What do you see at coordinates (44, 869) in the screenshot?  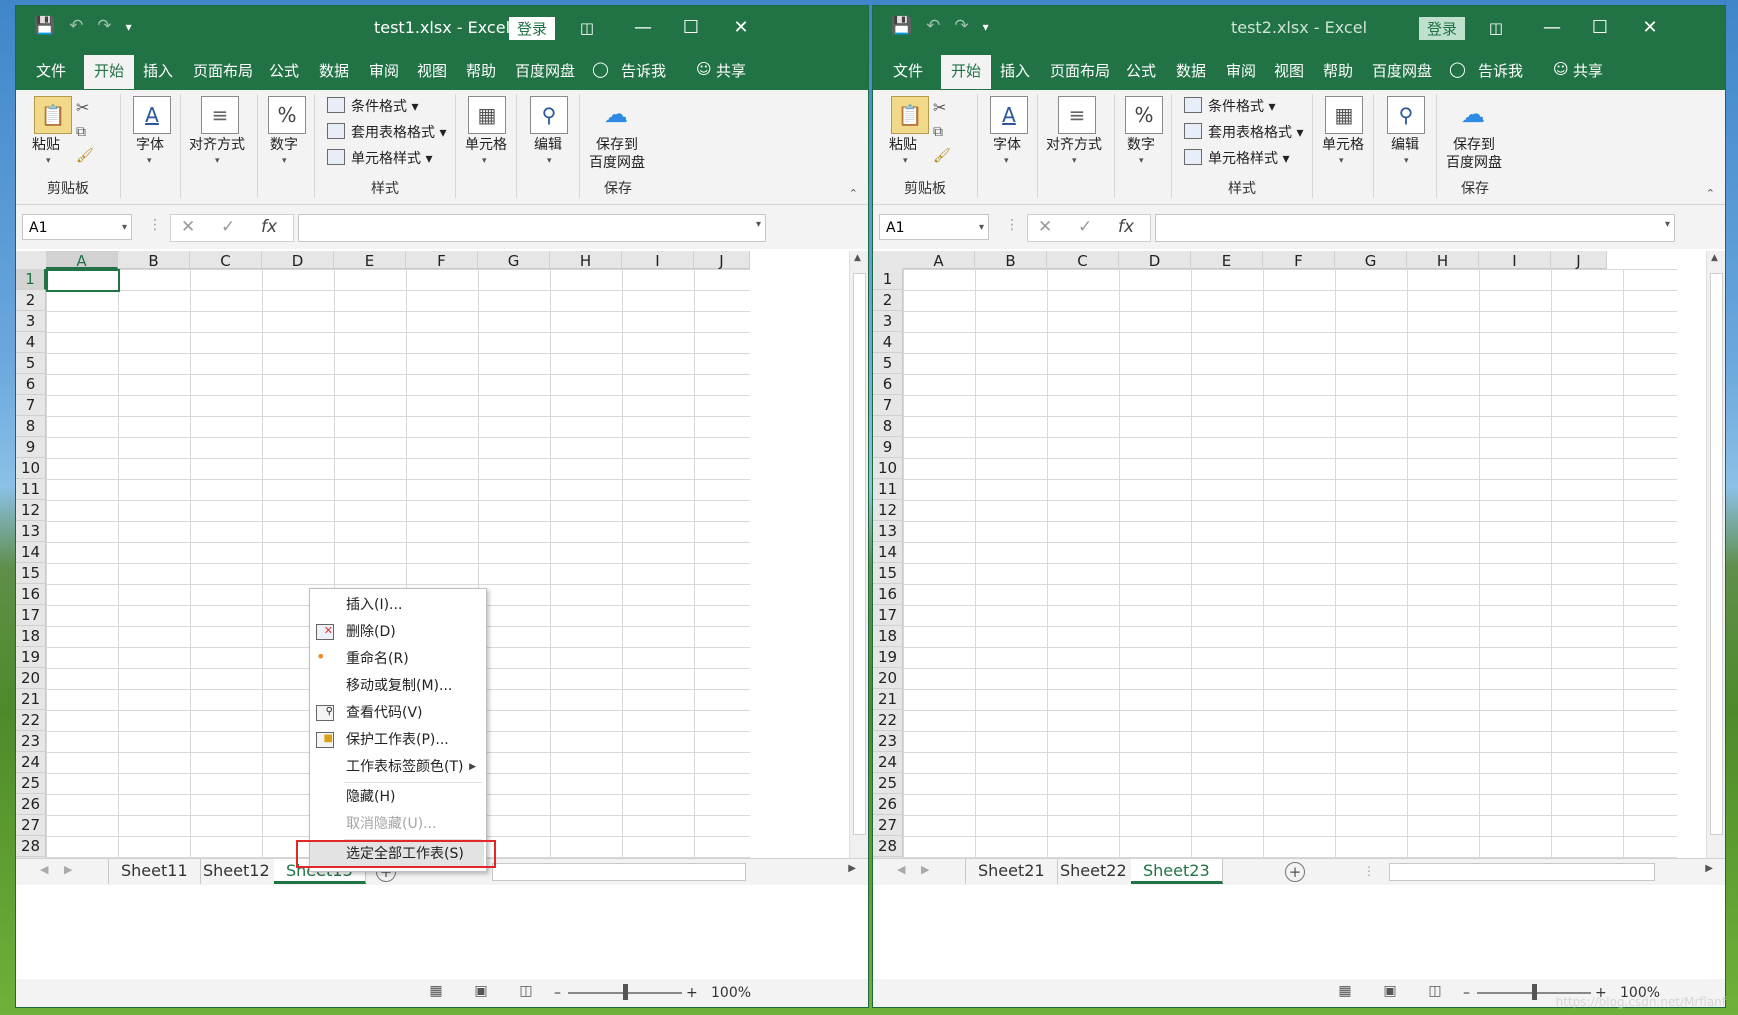 I see `prev-sheet-icon: ◀` at bounding box center [44, 869].